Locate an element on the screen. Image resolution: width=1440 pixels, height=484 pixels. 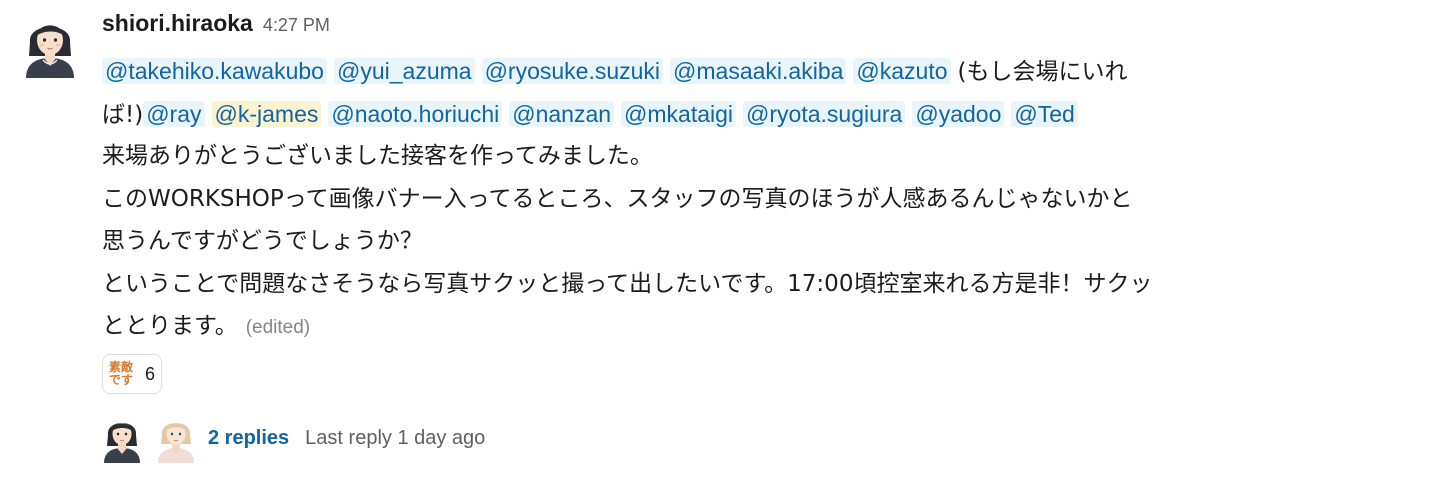
mention-link: @kazuto is located at coordinates (902, 71).